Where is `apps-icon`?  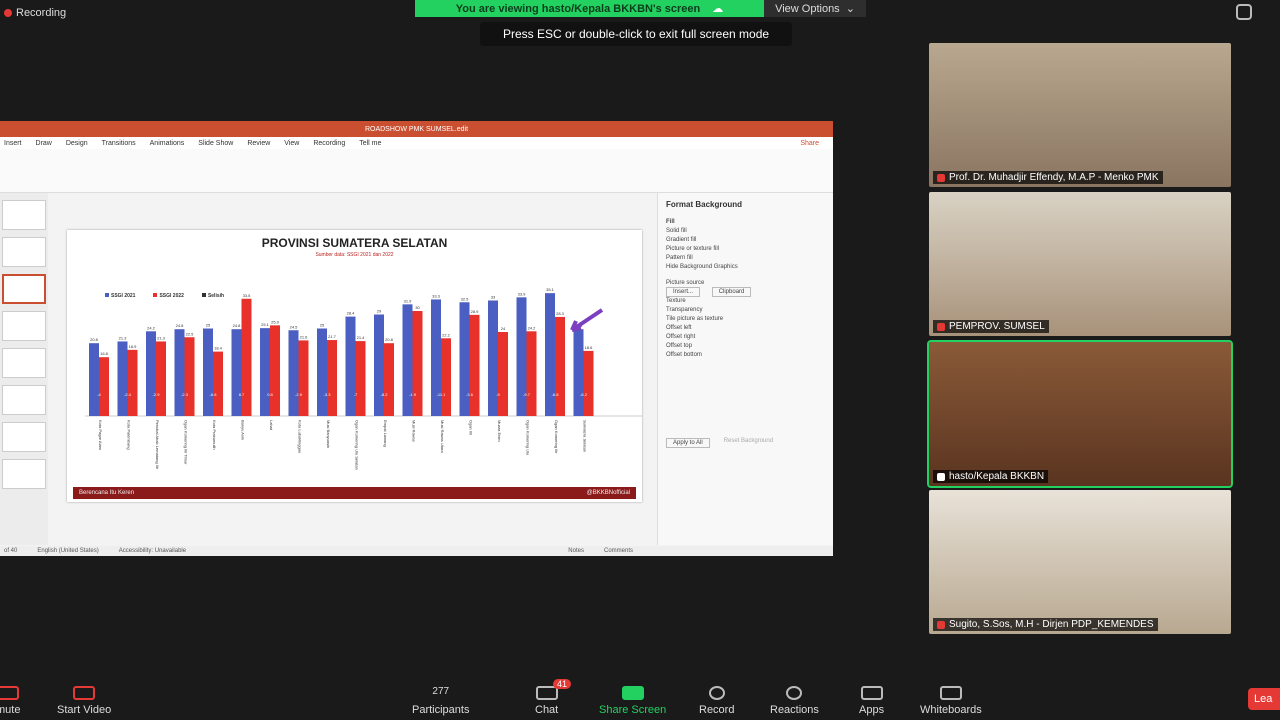 apps-icon is located at coordinates (871, 693).